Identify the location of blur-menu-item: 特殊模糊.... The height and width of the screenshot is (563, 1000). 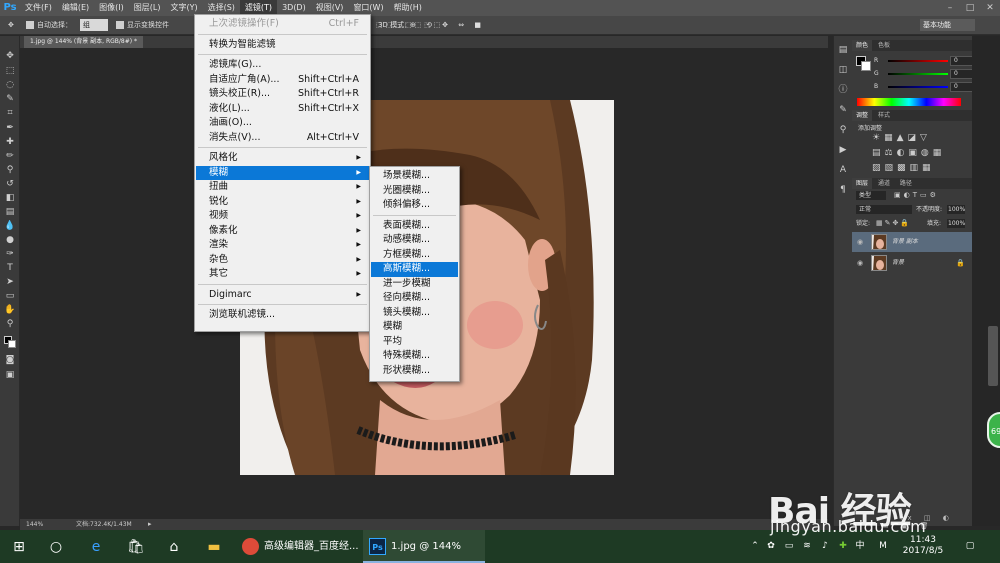
(414, 356).